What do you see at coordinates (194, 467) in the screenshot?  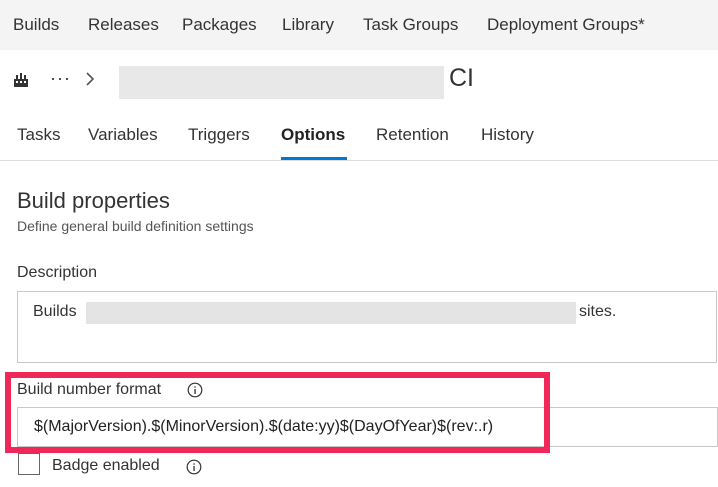 I see `badge-info-icon` at bounding box center [194, 467].